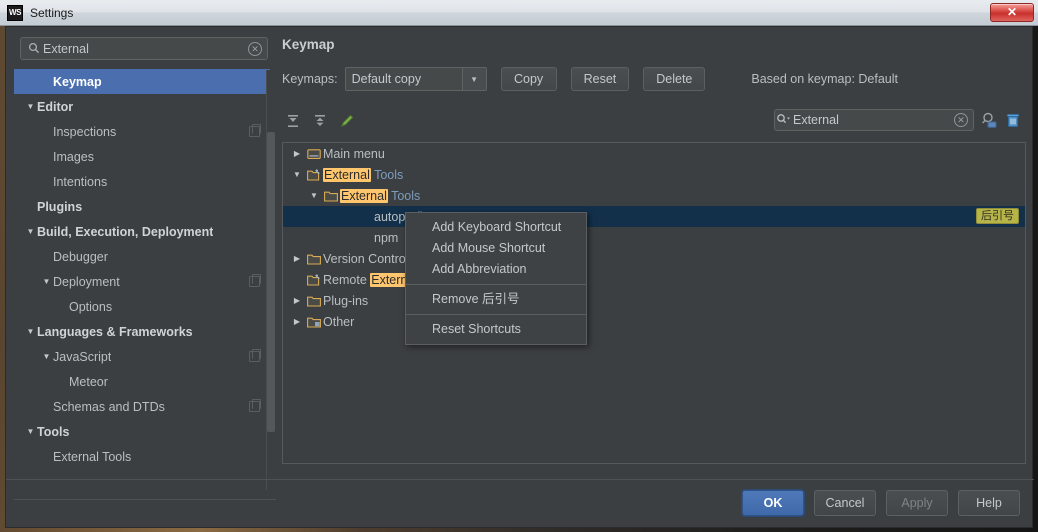 The height and width of the screenshot is (532, 1038). Describe the element at coordinates (52, 12) in the screenshot. I see `window-title: Settings` at that location.